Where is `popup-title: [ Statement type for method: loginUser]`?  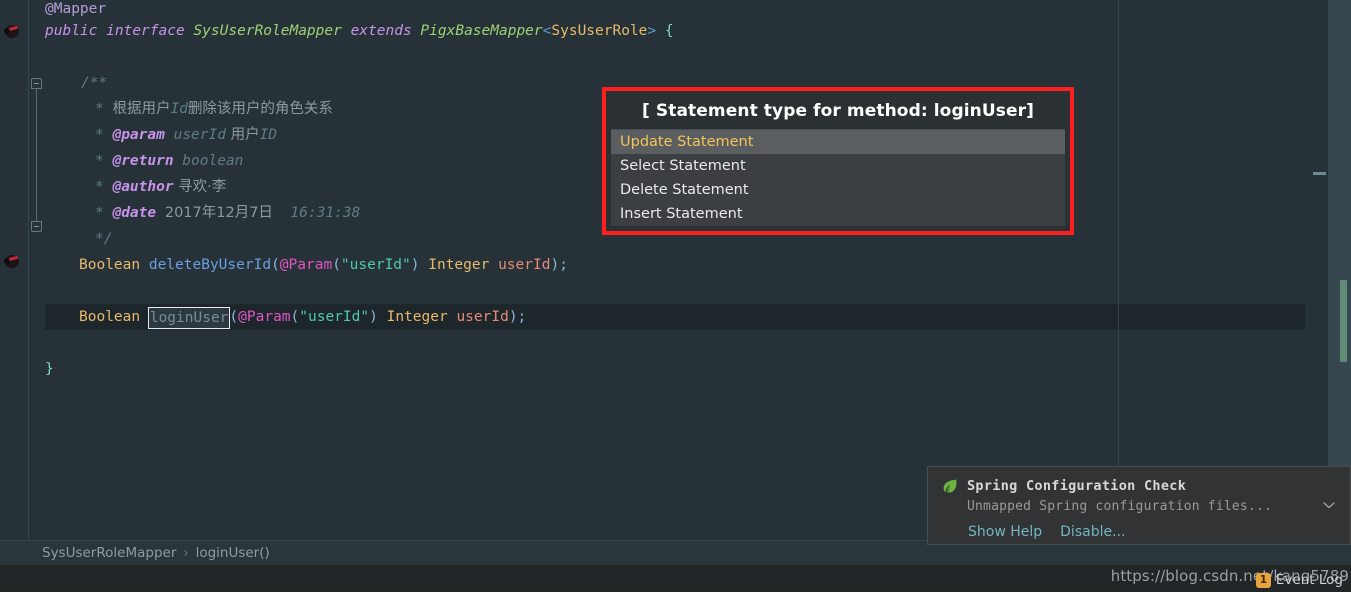
popup-title: [ Statement type for method: loginUser] is located at coordinates (838, 111).